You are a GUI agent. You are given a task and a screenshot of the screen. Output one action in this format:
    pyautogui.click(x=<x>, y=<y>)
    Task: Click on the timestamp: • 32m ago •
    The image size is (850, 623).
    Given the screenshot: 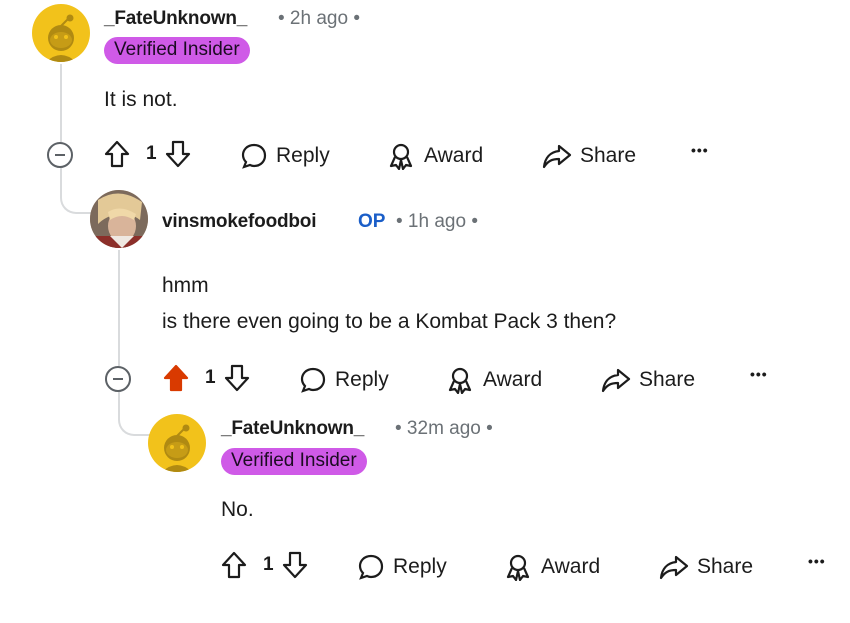 What is the action you would take?
    pyautogui.click(x=444, y=428)
    